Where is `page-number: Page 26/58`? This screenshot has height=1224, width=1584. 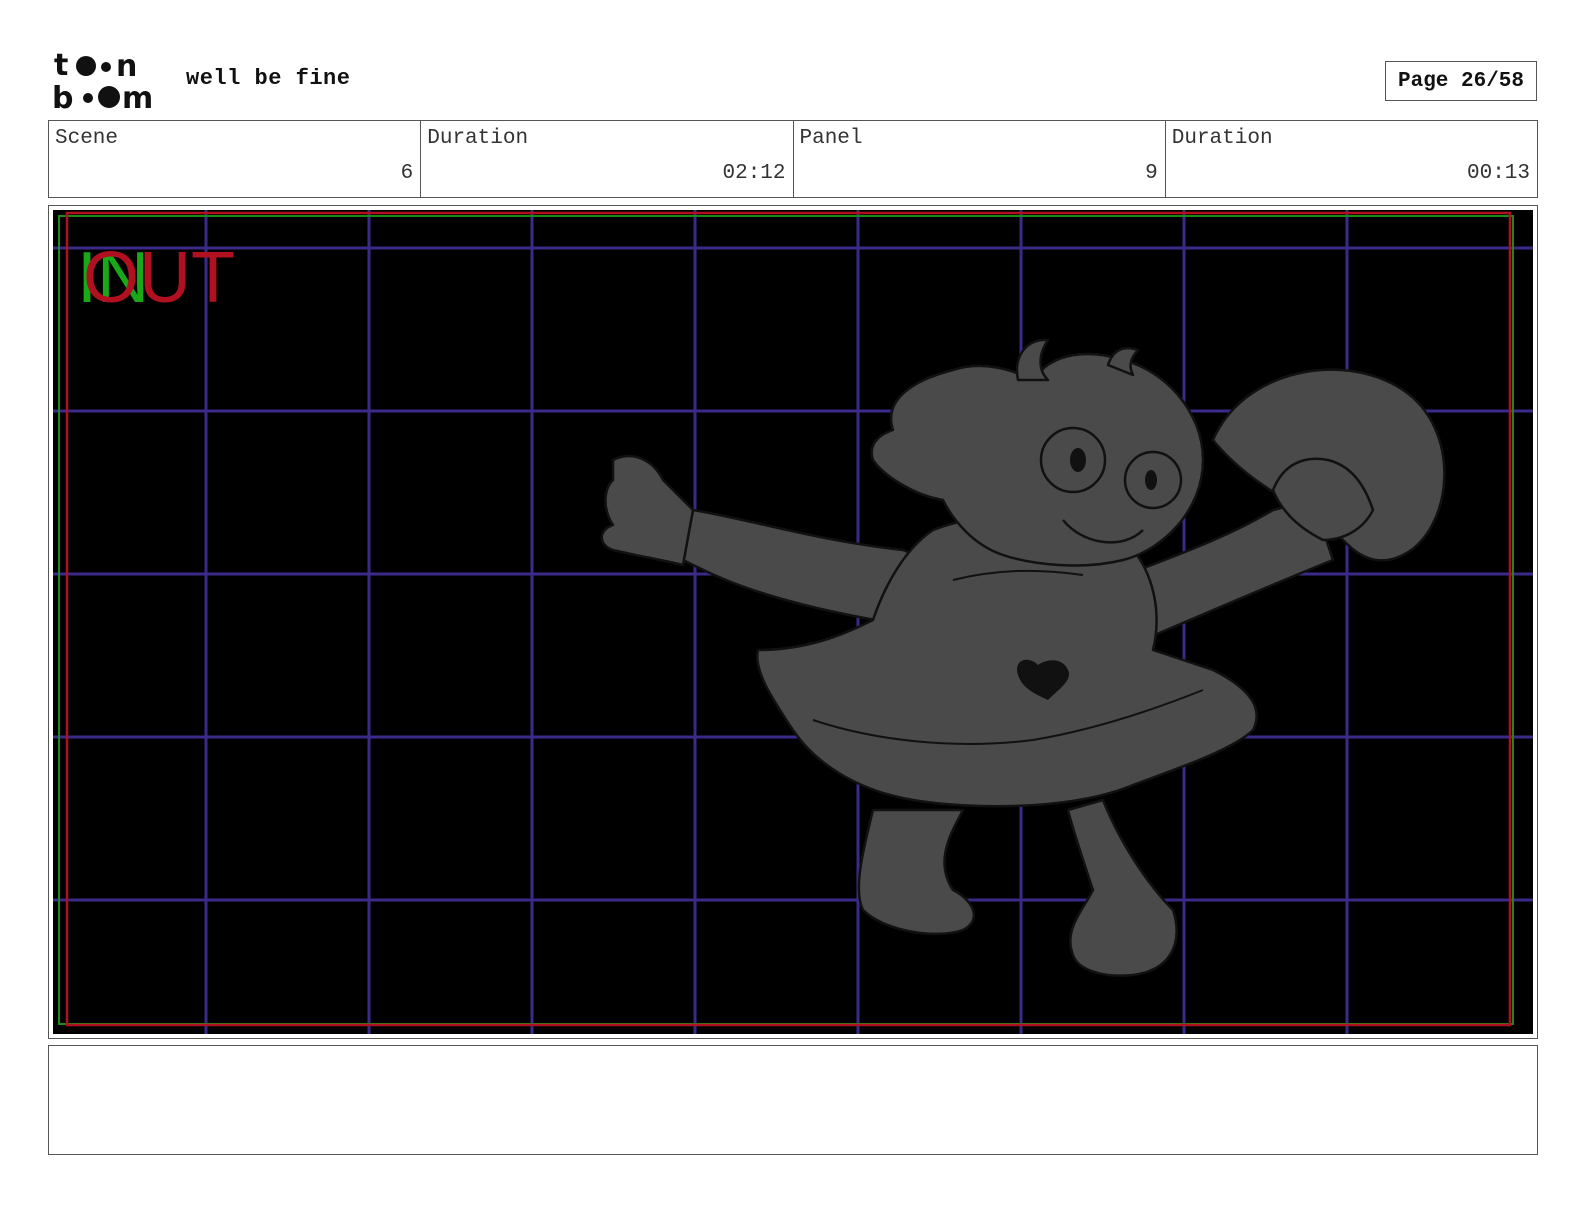 page-number: Page 26/58 is located at coordinates (1461, 81).